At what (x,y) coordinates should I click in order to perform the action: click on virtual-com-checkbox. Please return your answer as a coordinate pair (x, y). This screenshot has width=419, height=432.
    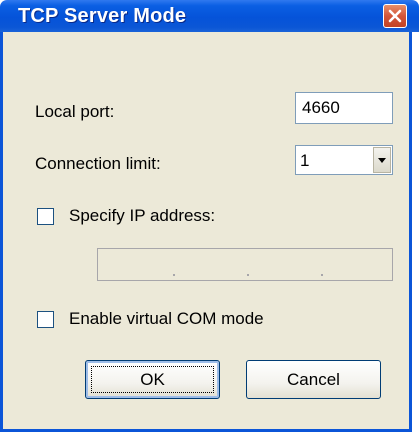
    Looking at the image, I should click on (45, 319).